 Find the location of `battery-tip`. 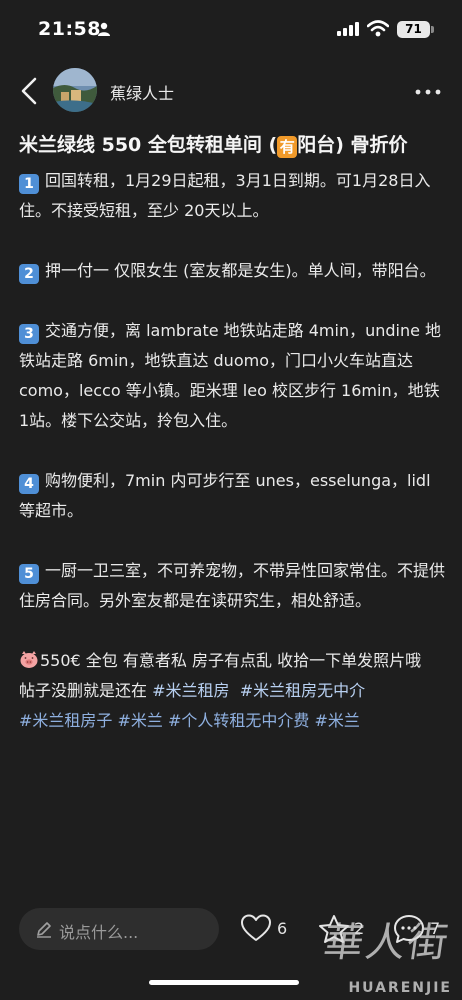

battery-tip is located at coordinates (432, 29).